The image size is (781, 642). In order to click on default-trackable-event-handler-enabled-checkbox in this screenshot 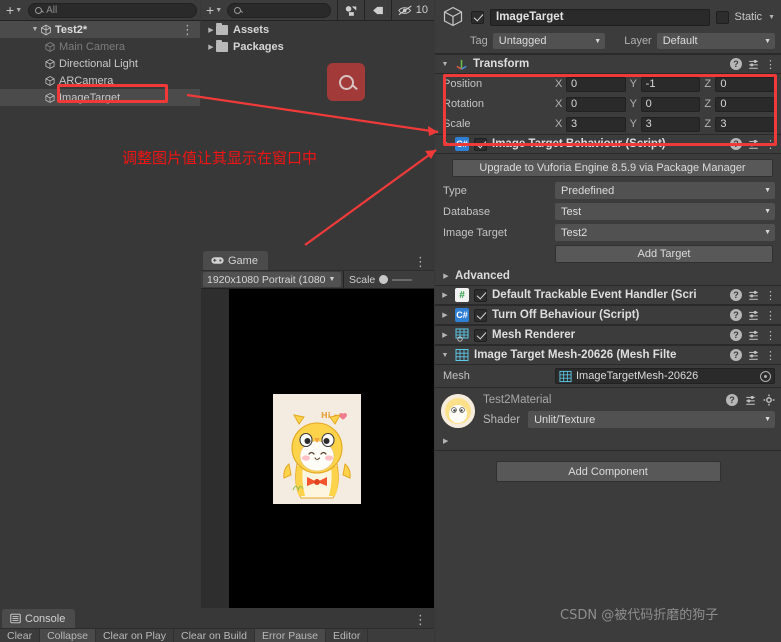, I will do `click(480, 295)`.